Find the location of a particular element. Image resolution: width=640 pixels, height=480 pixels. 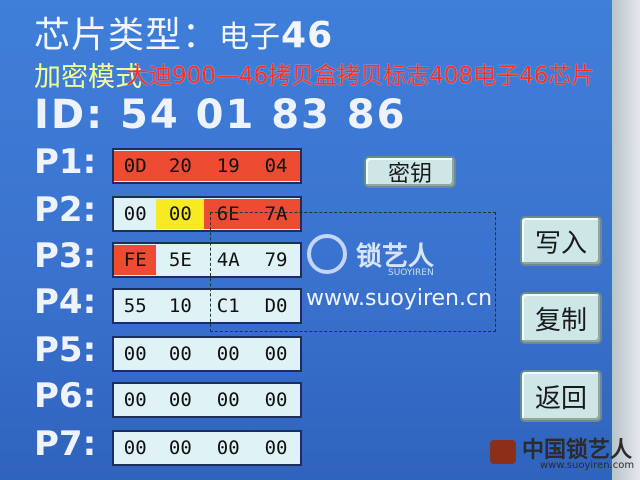

watermark-url: www.suoyiren.cn is located at coordinates (399, 298).